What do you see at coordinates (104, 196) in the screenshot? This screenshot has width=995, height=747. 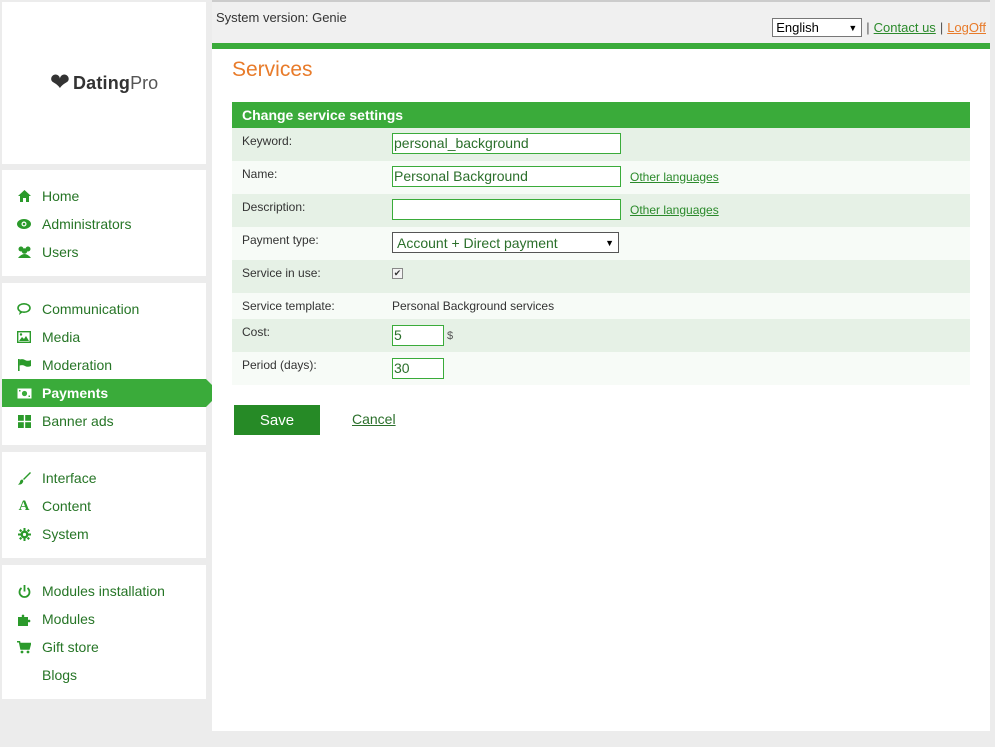 I see `sidebar-item-home: Home` at bounding box center [104, 196].